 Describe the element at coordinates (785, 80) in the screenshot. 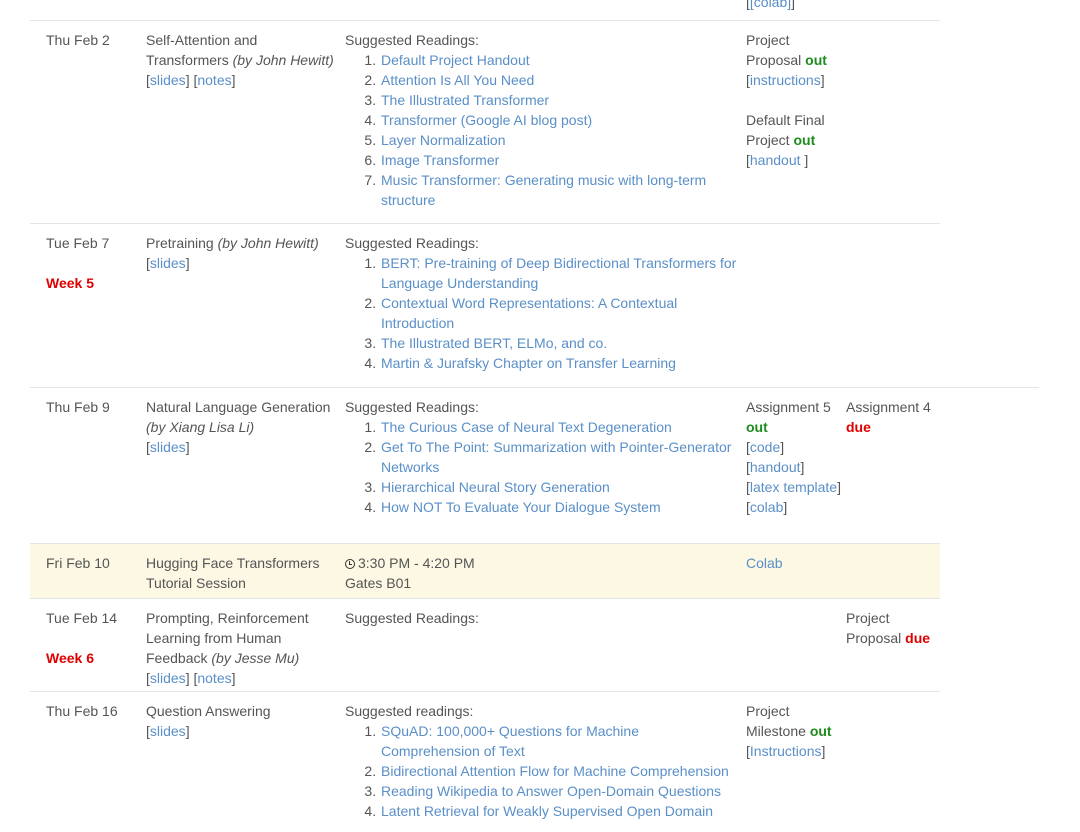

I see `instructions-link: instructions` at that location.